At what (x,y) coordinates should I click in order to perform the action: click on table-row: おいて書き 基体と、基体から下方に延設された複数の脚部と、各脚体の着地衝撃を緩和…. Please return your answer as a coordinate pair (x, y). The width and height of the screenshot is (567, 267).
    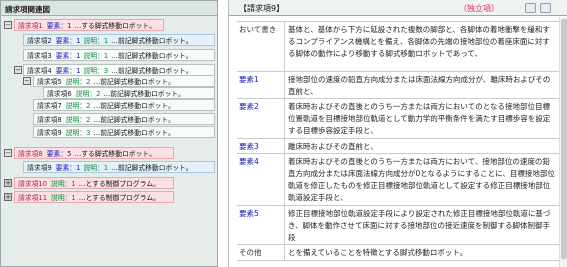
    Looking at the image, I should click on (398, 47).